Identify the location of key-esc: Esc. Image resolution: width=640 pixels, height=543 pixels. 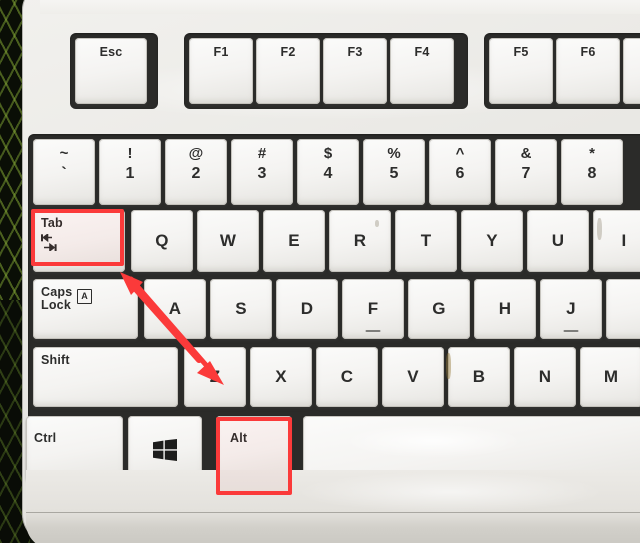
(111, 71).